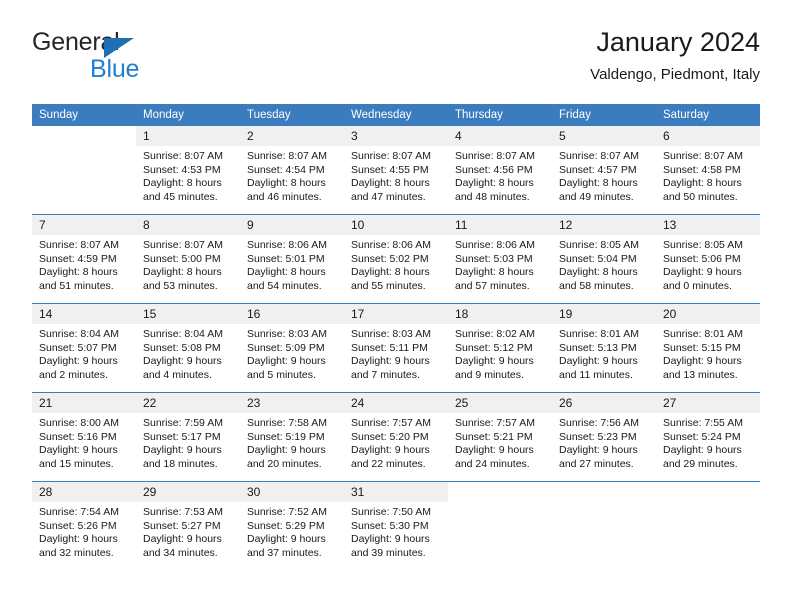 This screenshot has width=792, height=612. Describe the element at coordinates (284, 552) in the screenshot. I see `daylight-text-line2: and 37 minutes.` at that location.